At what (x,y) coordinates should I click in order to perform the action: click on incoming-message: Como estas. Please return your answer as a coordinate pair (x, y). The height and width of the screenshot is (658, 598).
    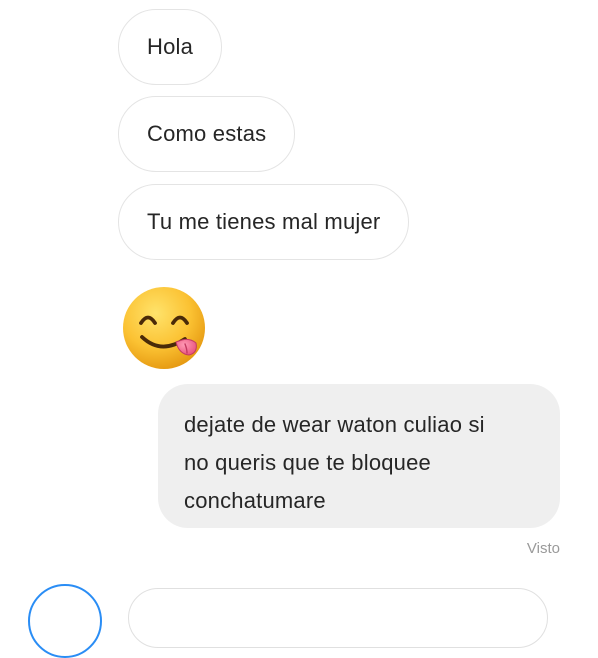
    Looking at the image, I should click on (207, 134).